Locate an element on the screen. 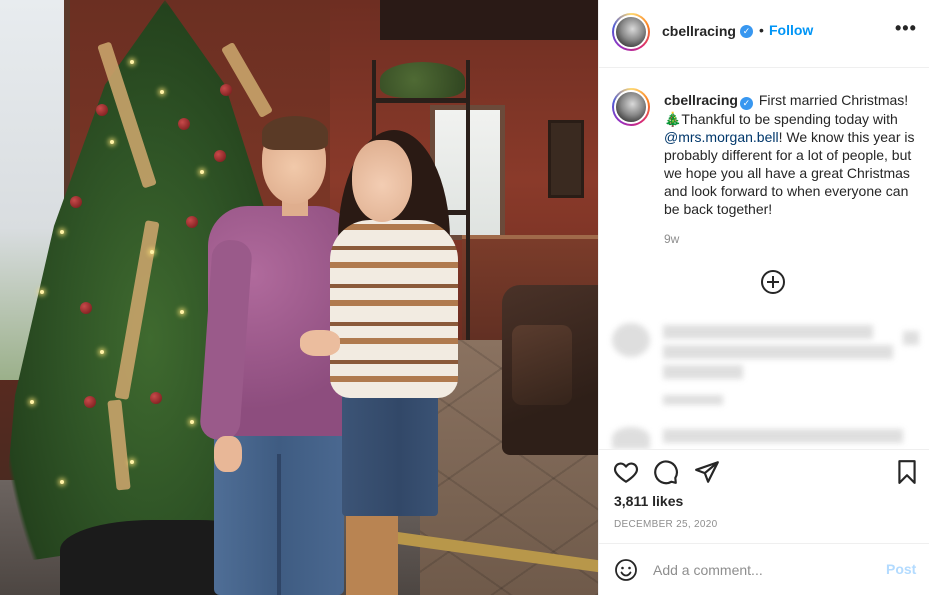  mention-link: @mrs.morgan.bell is located at coordinates (721, 137).